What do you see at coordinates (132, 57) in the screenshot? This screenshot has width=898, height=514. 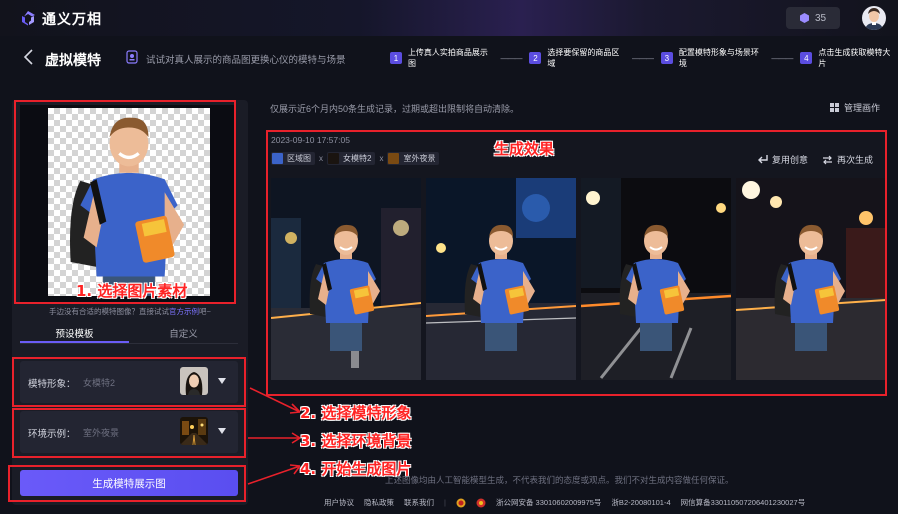 I see `model-tip-icon` at bounding box center [132, 57].